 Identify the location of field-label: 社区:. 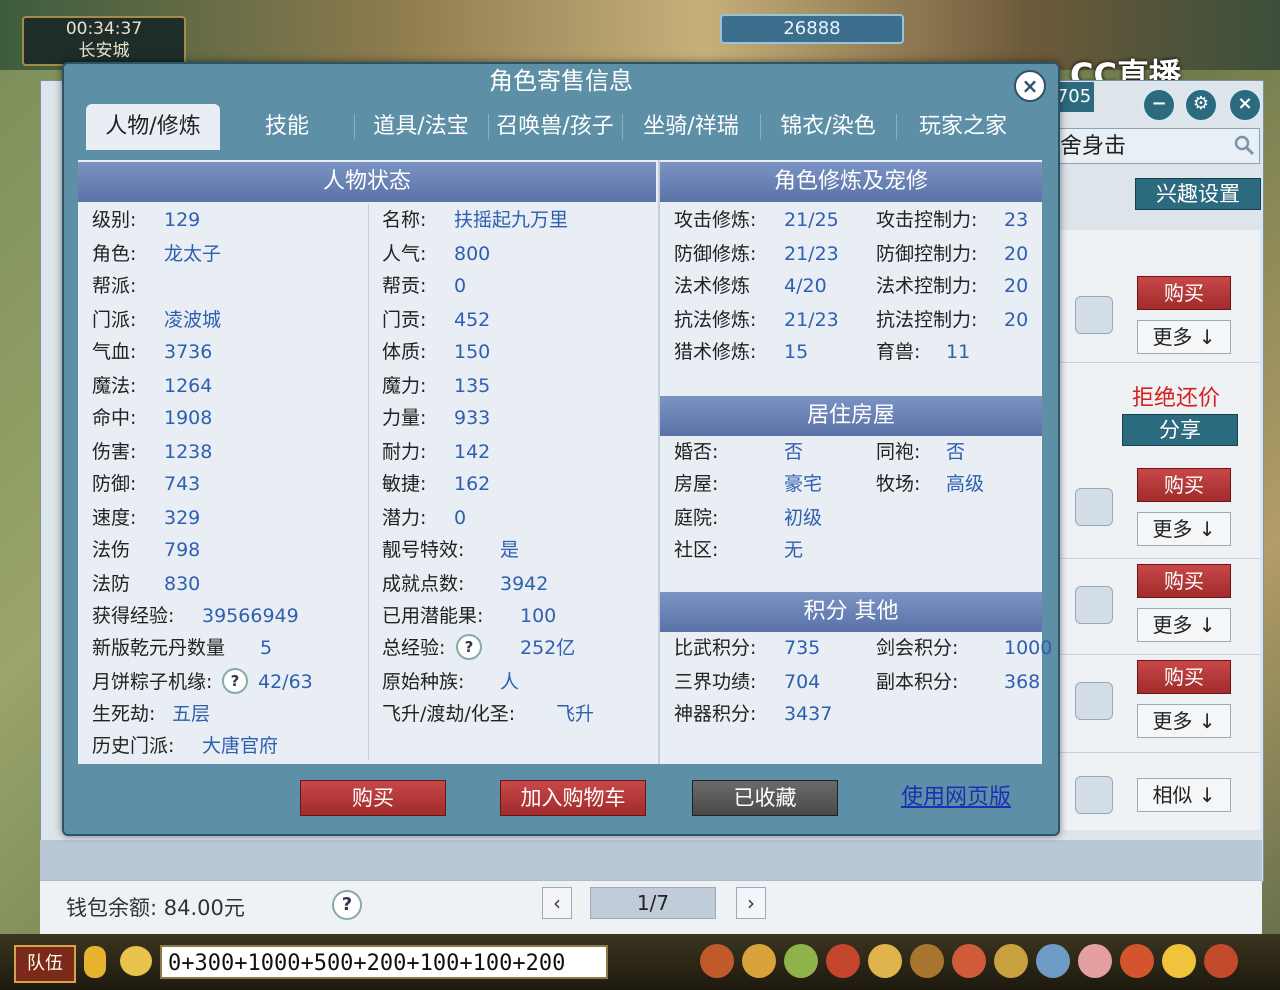
(696, 550).